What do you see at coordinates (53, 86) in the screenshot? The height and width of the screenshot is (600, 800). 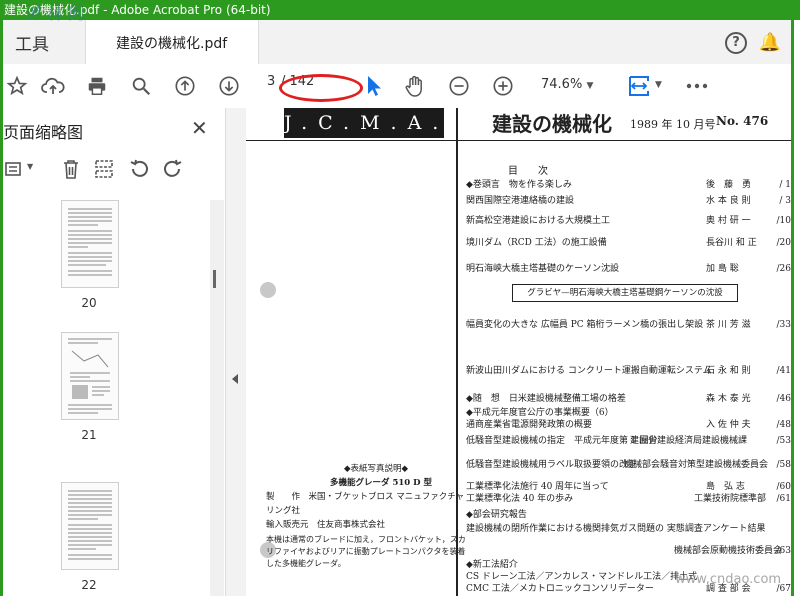 I see `cloud-upload-icon` at bounding box center [53, 86].